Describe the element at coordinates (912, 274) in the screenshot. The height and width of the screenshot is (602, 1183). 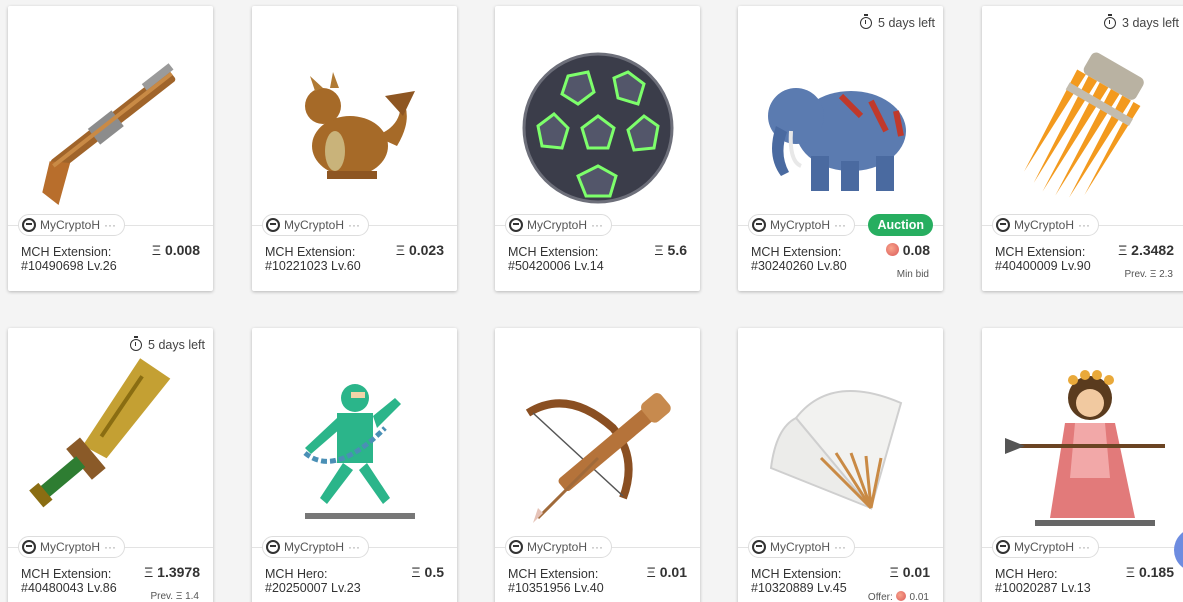
I see `price-note: Min bid` at that location.